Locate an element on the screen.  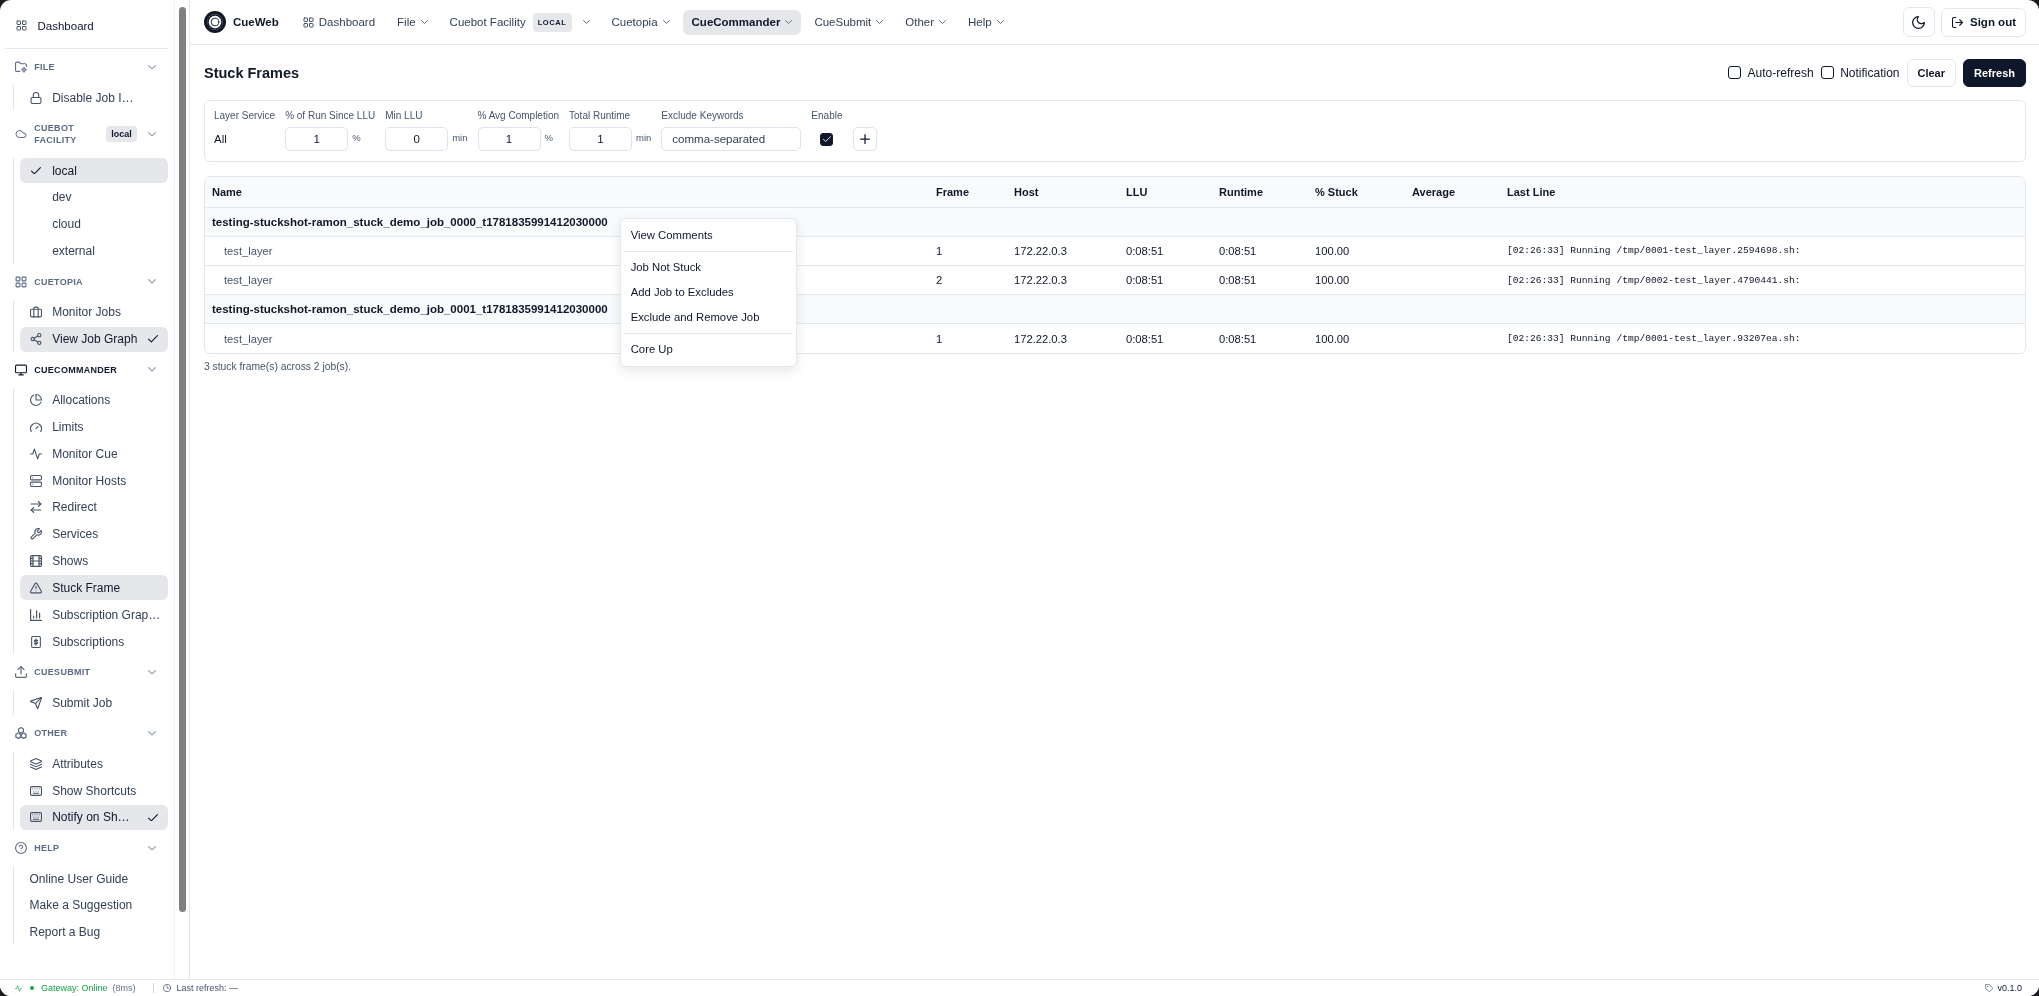
section-header: CUESUBMIT is located at coordinates (87, 672).